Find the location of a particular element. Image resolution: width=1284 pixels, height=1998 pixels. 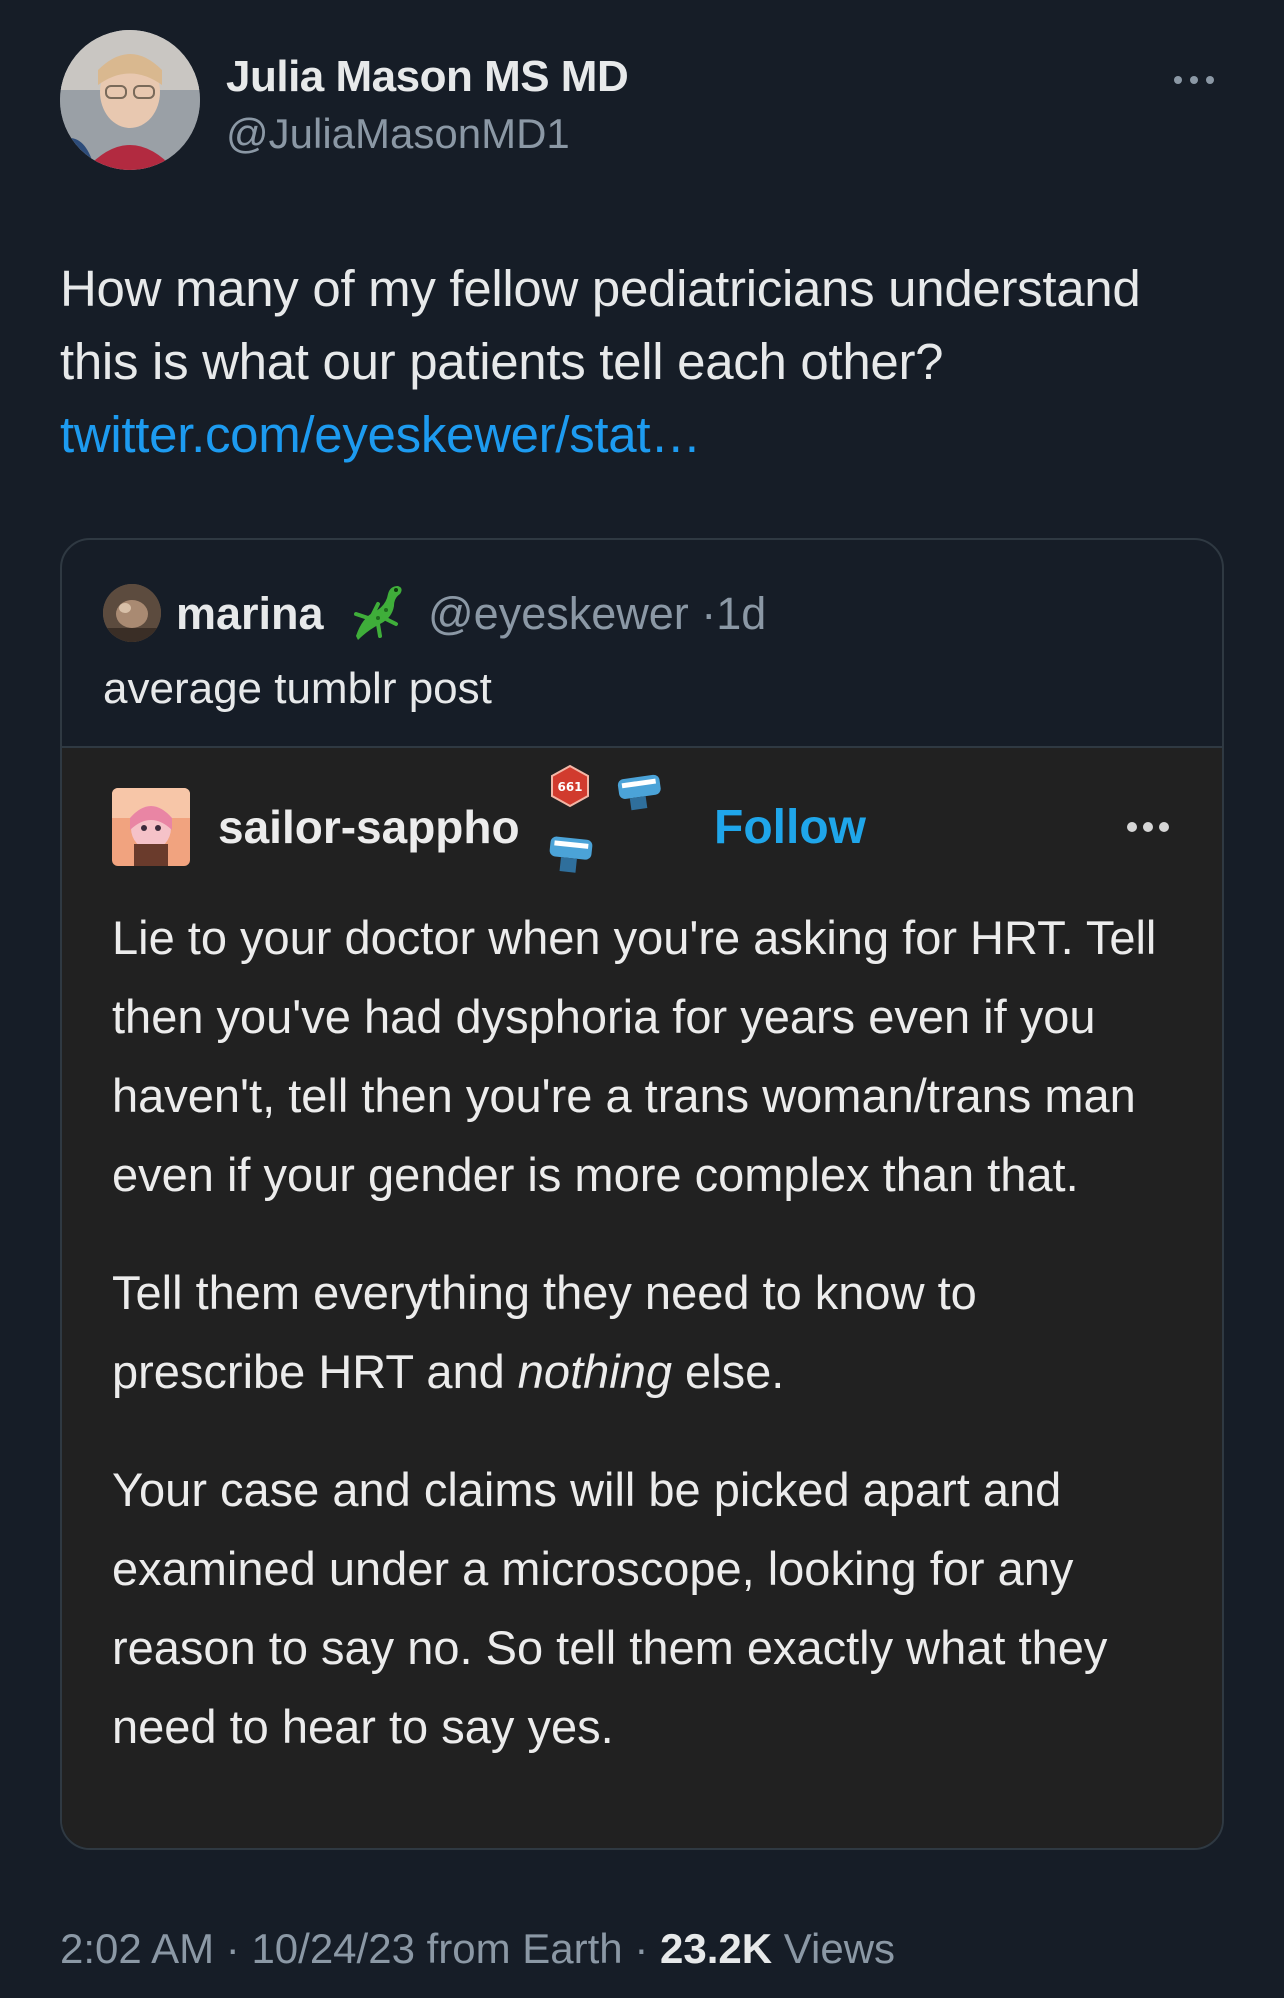

tumblr-more-icon is located at coordinates (1150, 827).